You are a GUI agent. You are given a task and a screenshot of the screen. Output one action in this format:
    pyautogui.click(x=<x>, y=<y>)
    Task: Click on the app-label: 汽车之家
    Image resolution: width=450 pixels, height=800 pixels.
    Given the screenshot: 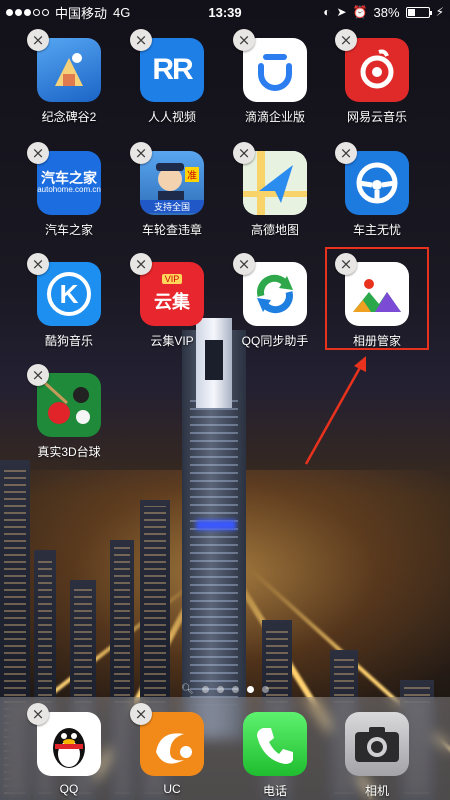 What is the action you would take?
    pyautogui.click(x=68, y=230)
    